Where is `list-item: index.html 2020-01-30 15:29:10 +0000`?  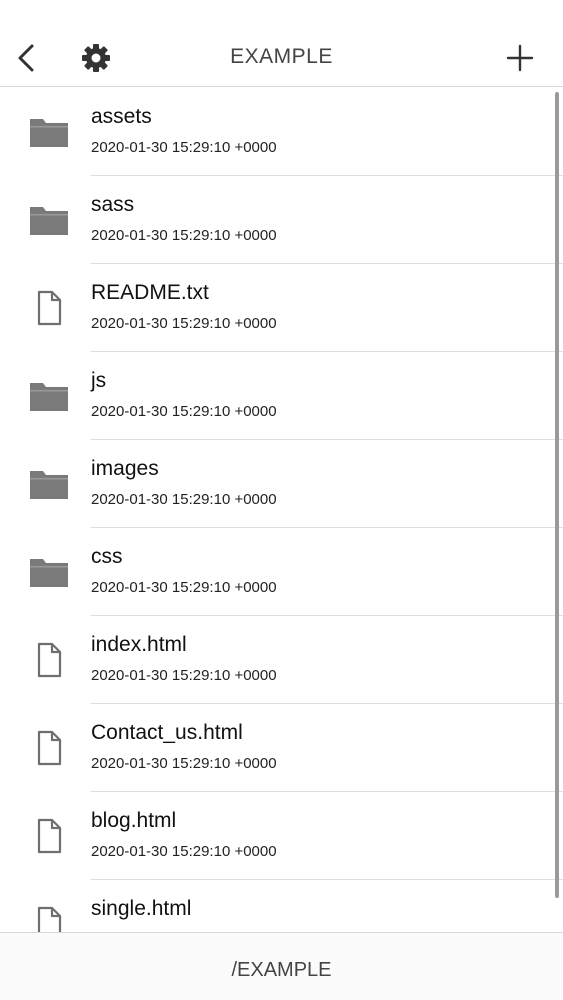 list-item: index.html 2020-01-30 15:29:10 +0000 is located at coordinates (281, 660).